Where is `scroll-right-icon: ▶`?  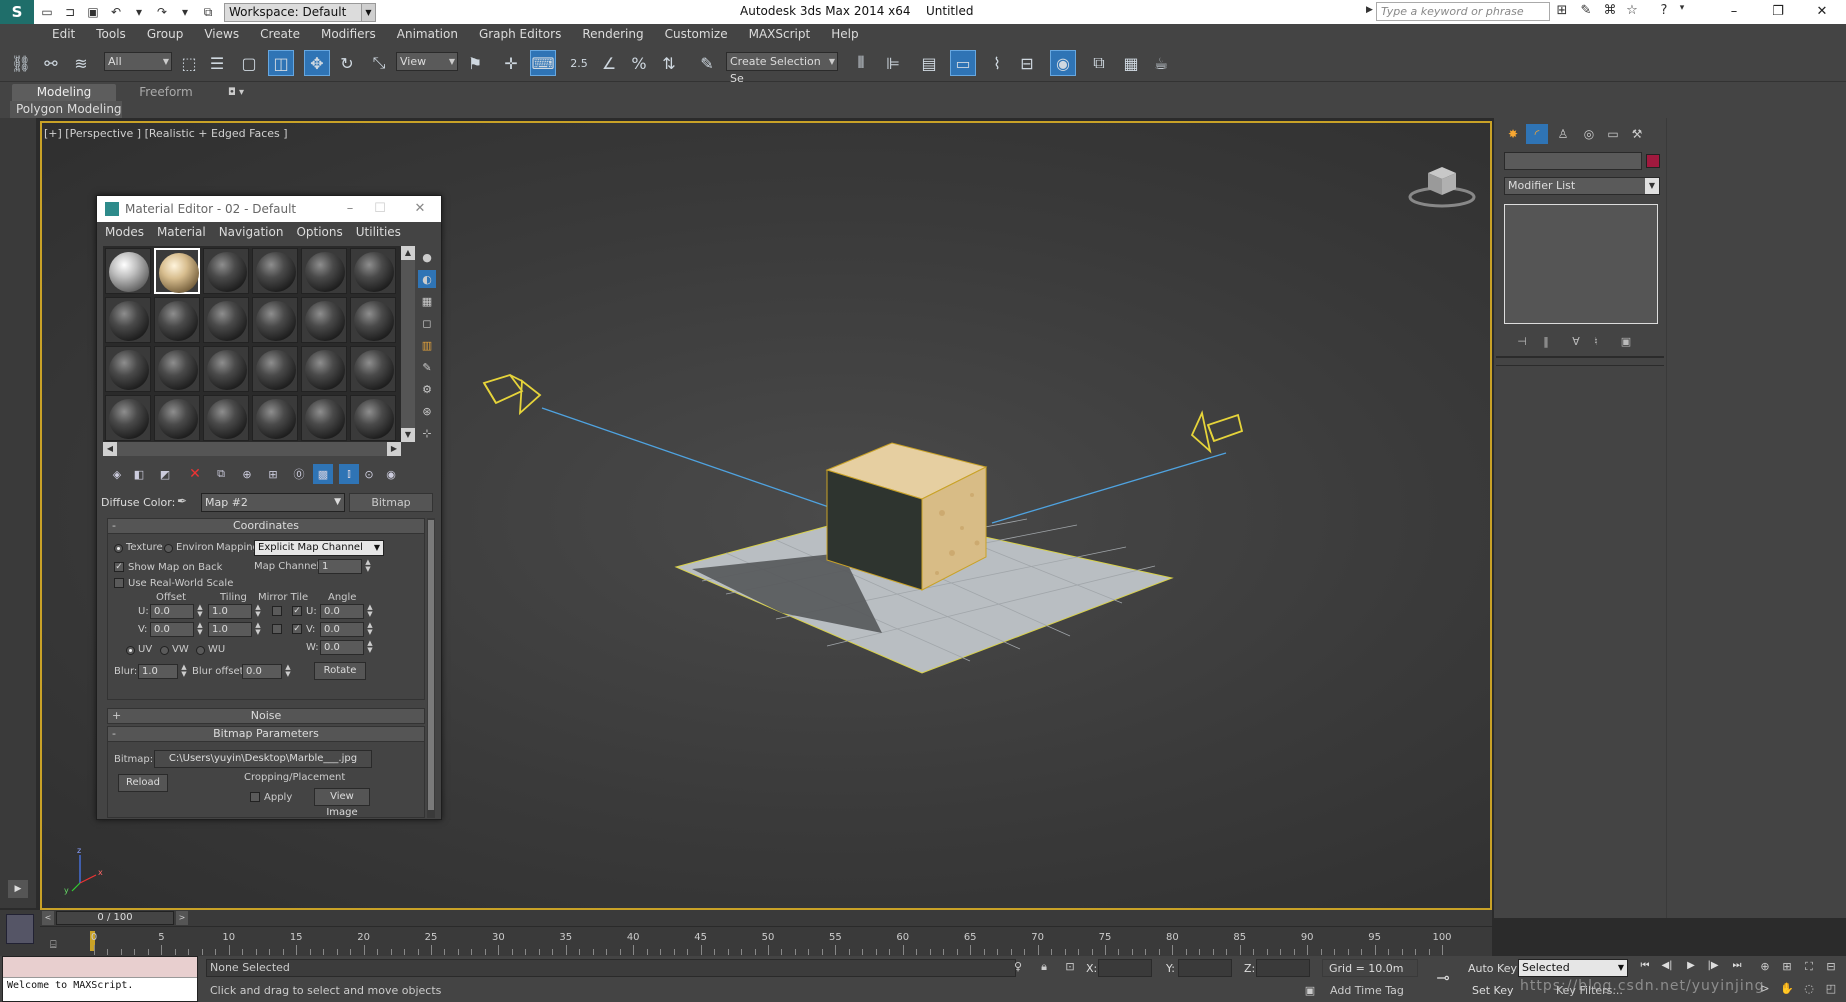 scroll-right-icon: ▶ is located at coordinates (394, 449).